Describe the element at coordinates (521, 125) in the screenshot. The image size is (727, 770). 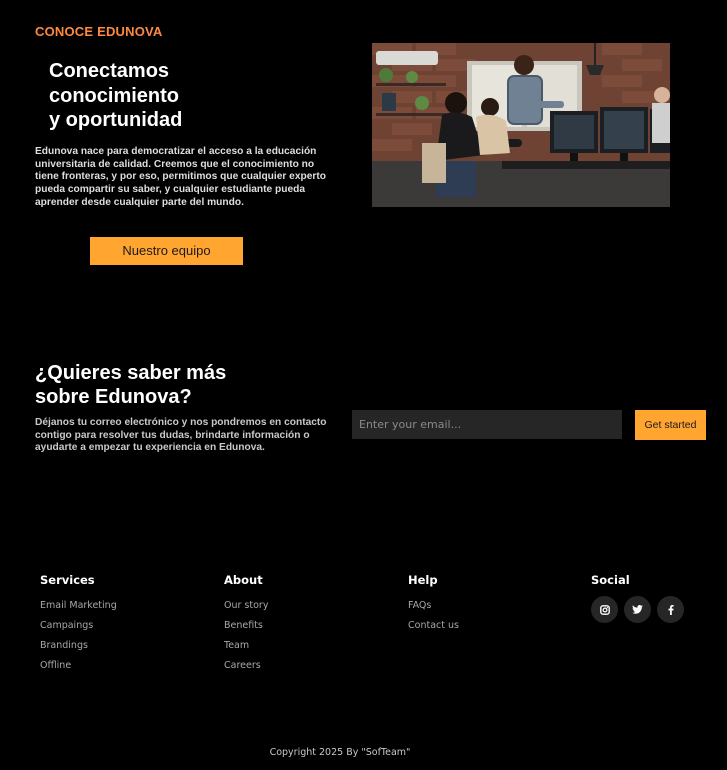
I see `team-working-photo` at that location.